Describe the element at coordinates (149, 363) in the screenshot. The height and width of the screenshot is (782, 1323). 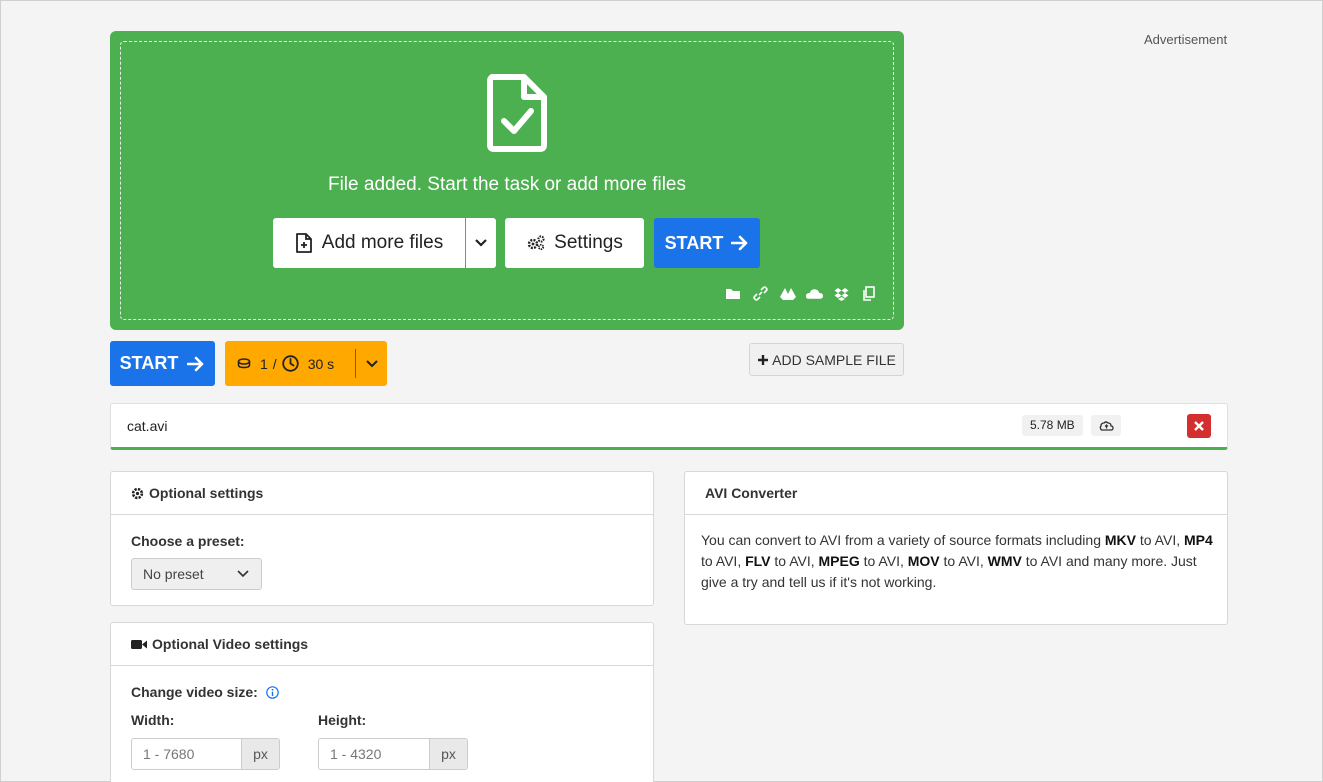
I see `start-conversion-label: START` at that location.